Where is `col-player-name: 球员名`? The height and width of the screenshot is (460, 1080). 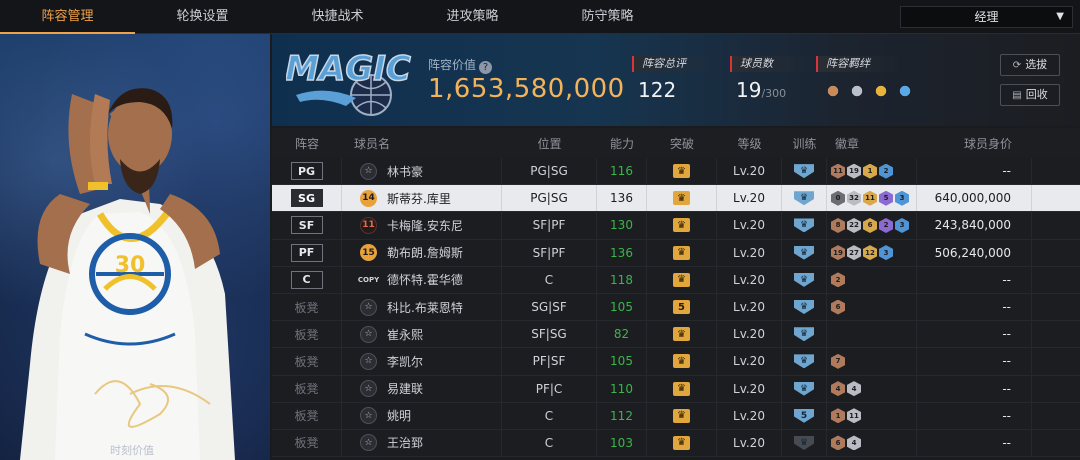 col-player-name: 球员名 is located at coordinates (422, 143).